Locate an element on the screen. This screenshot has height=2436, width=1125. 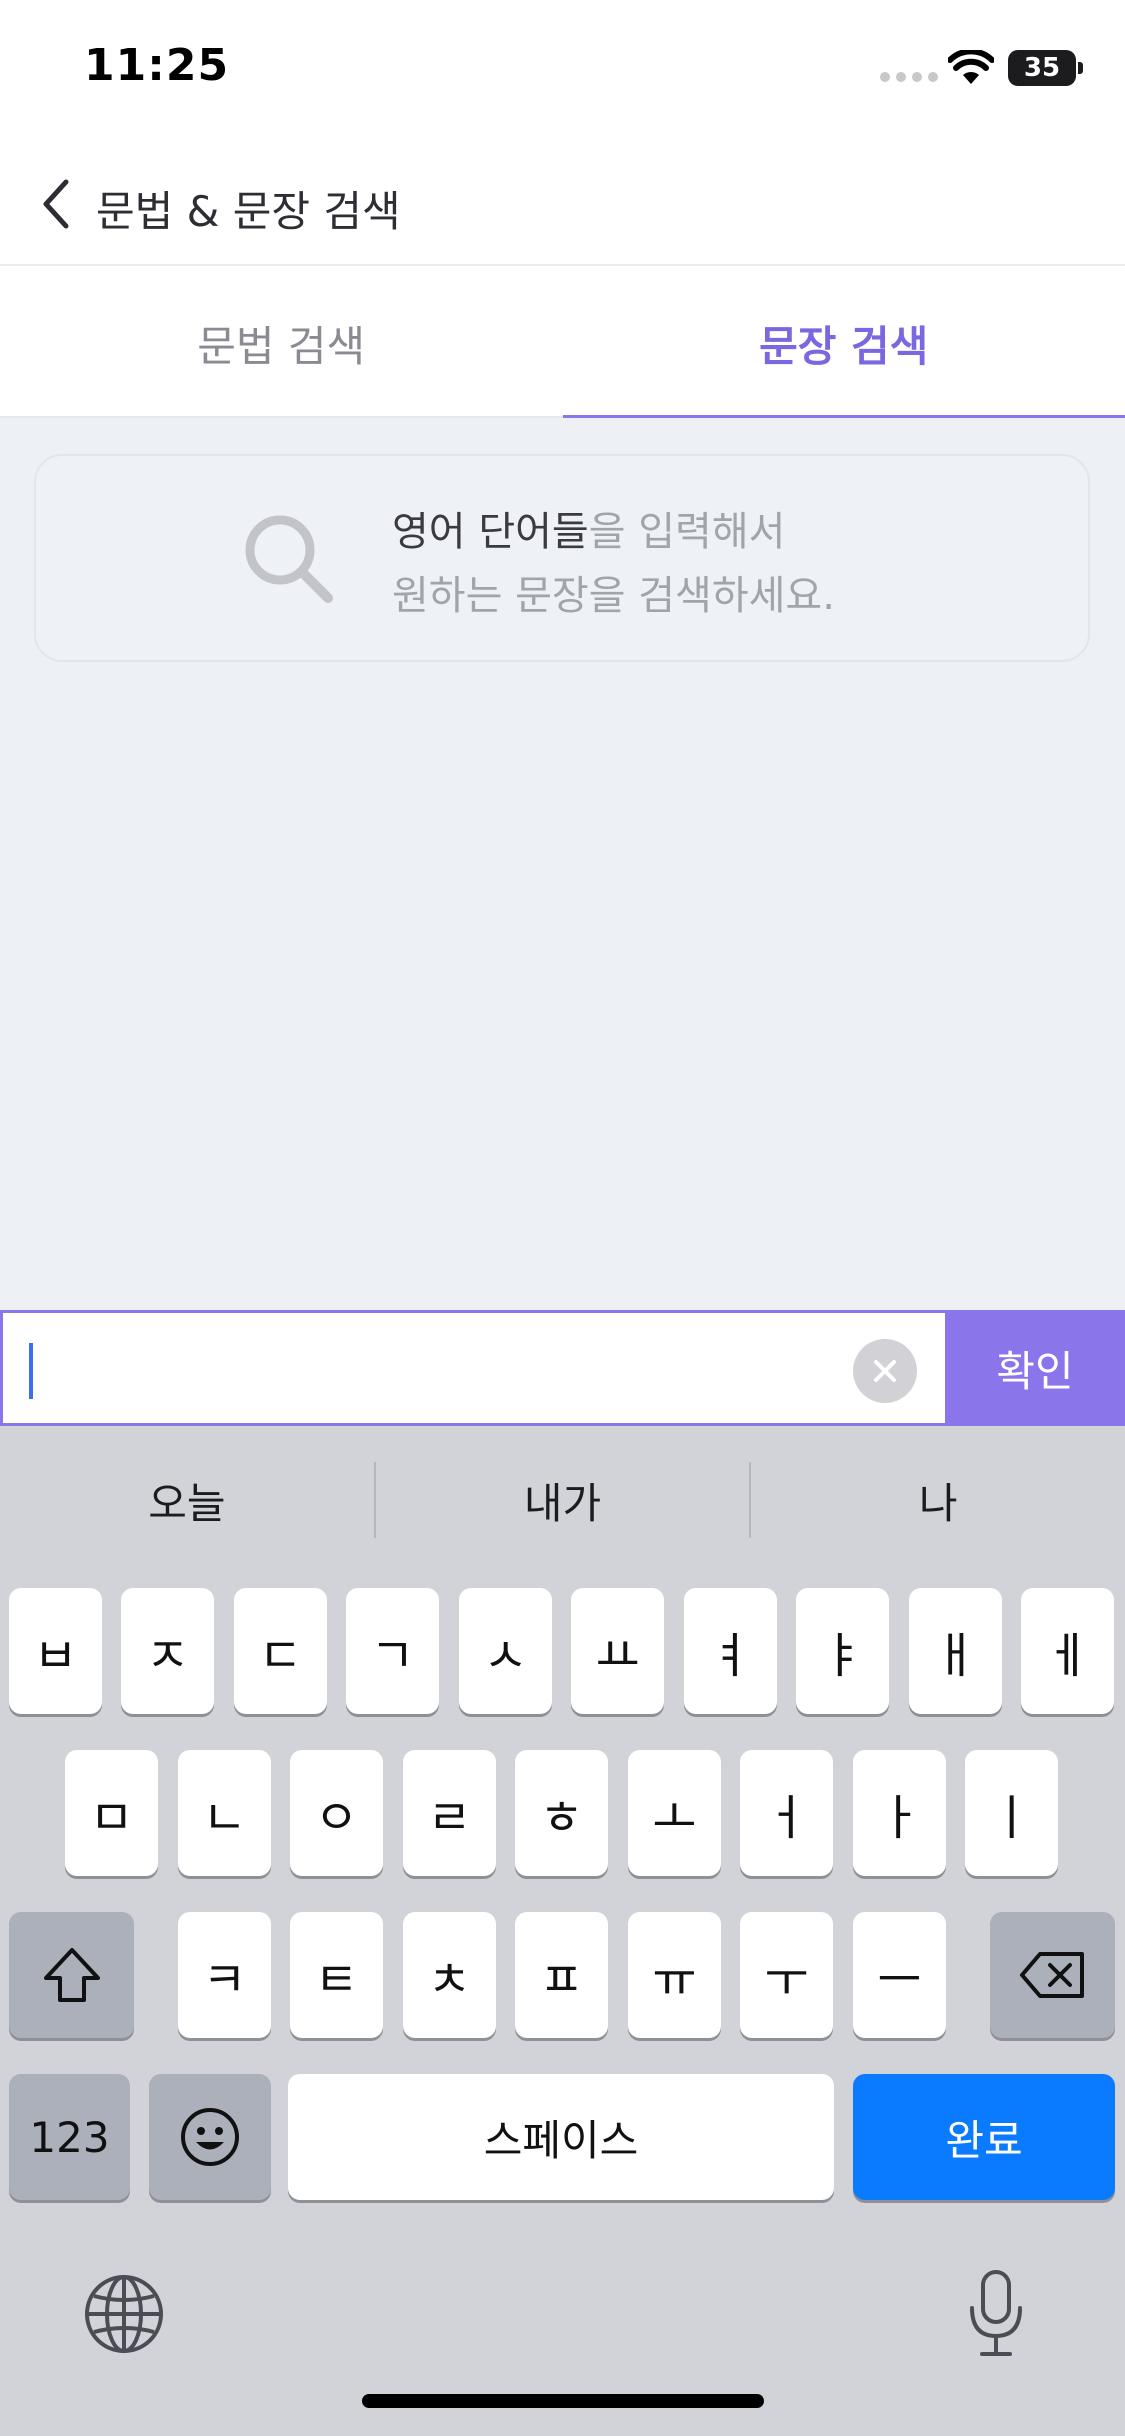
key-hieut: ㅎ is located at coordinates (561, 1813).